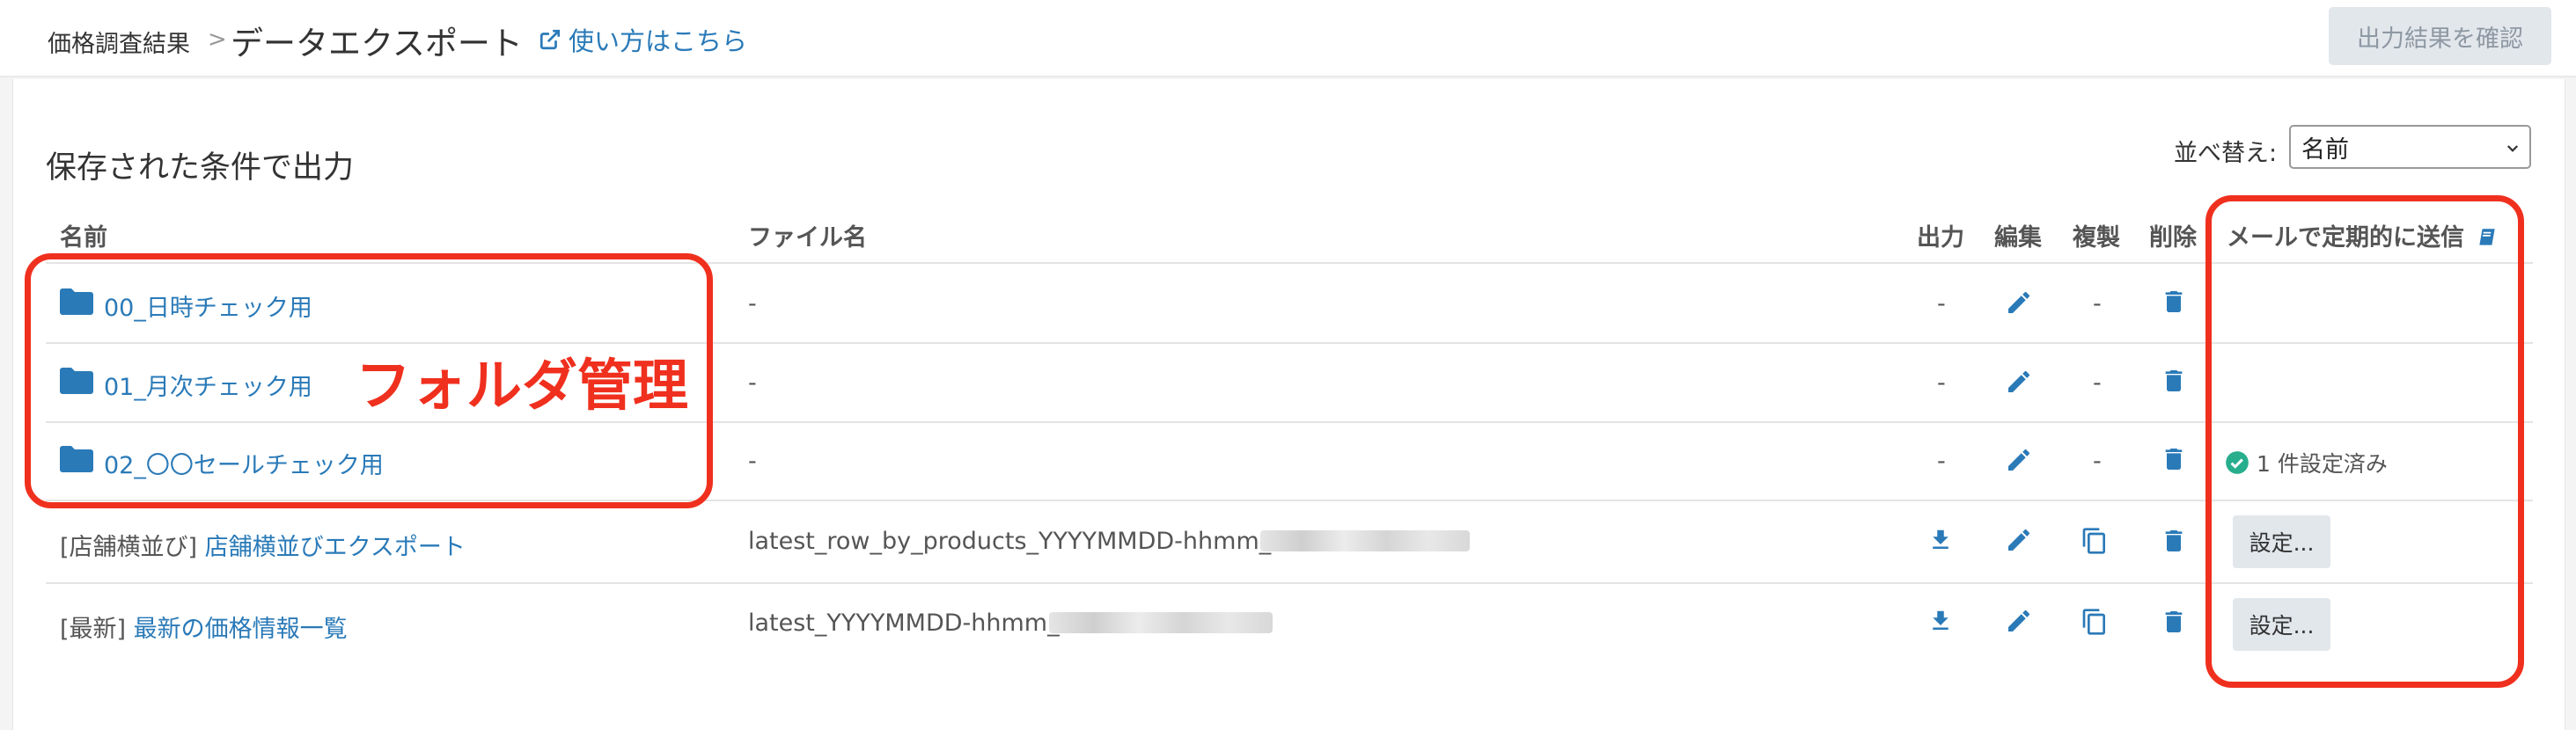 The height and width of the screenshot is (730, 2576). Describe the element at coordinates (550, 39) in the screenshot. I see `external-link-icon` at that location.